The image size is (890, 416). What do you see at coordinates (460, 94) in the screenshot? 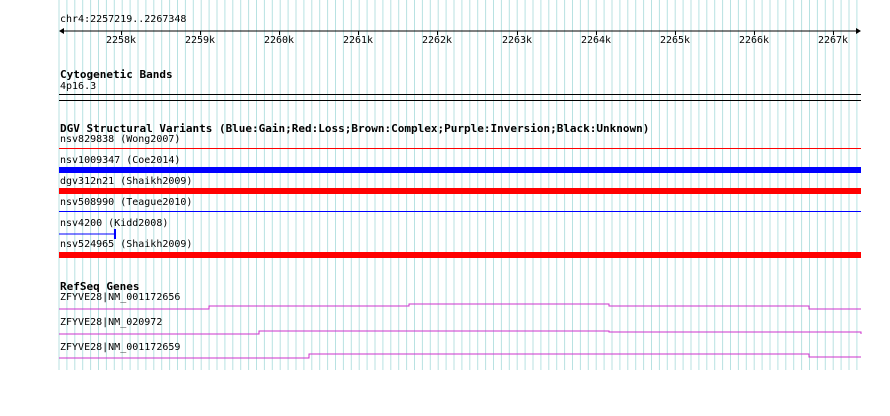
I see `cyto-band-line` at bounding box center [460, 94].